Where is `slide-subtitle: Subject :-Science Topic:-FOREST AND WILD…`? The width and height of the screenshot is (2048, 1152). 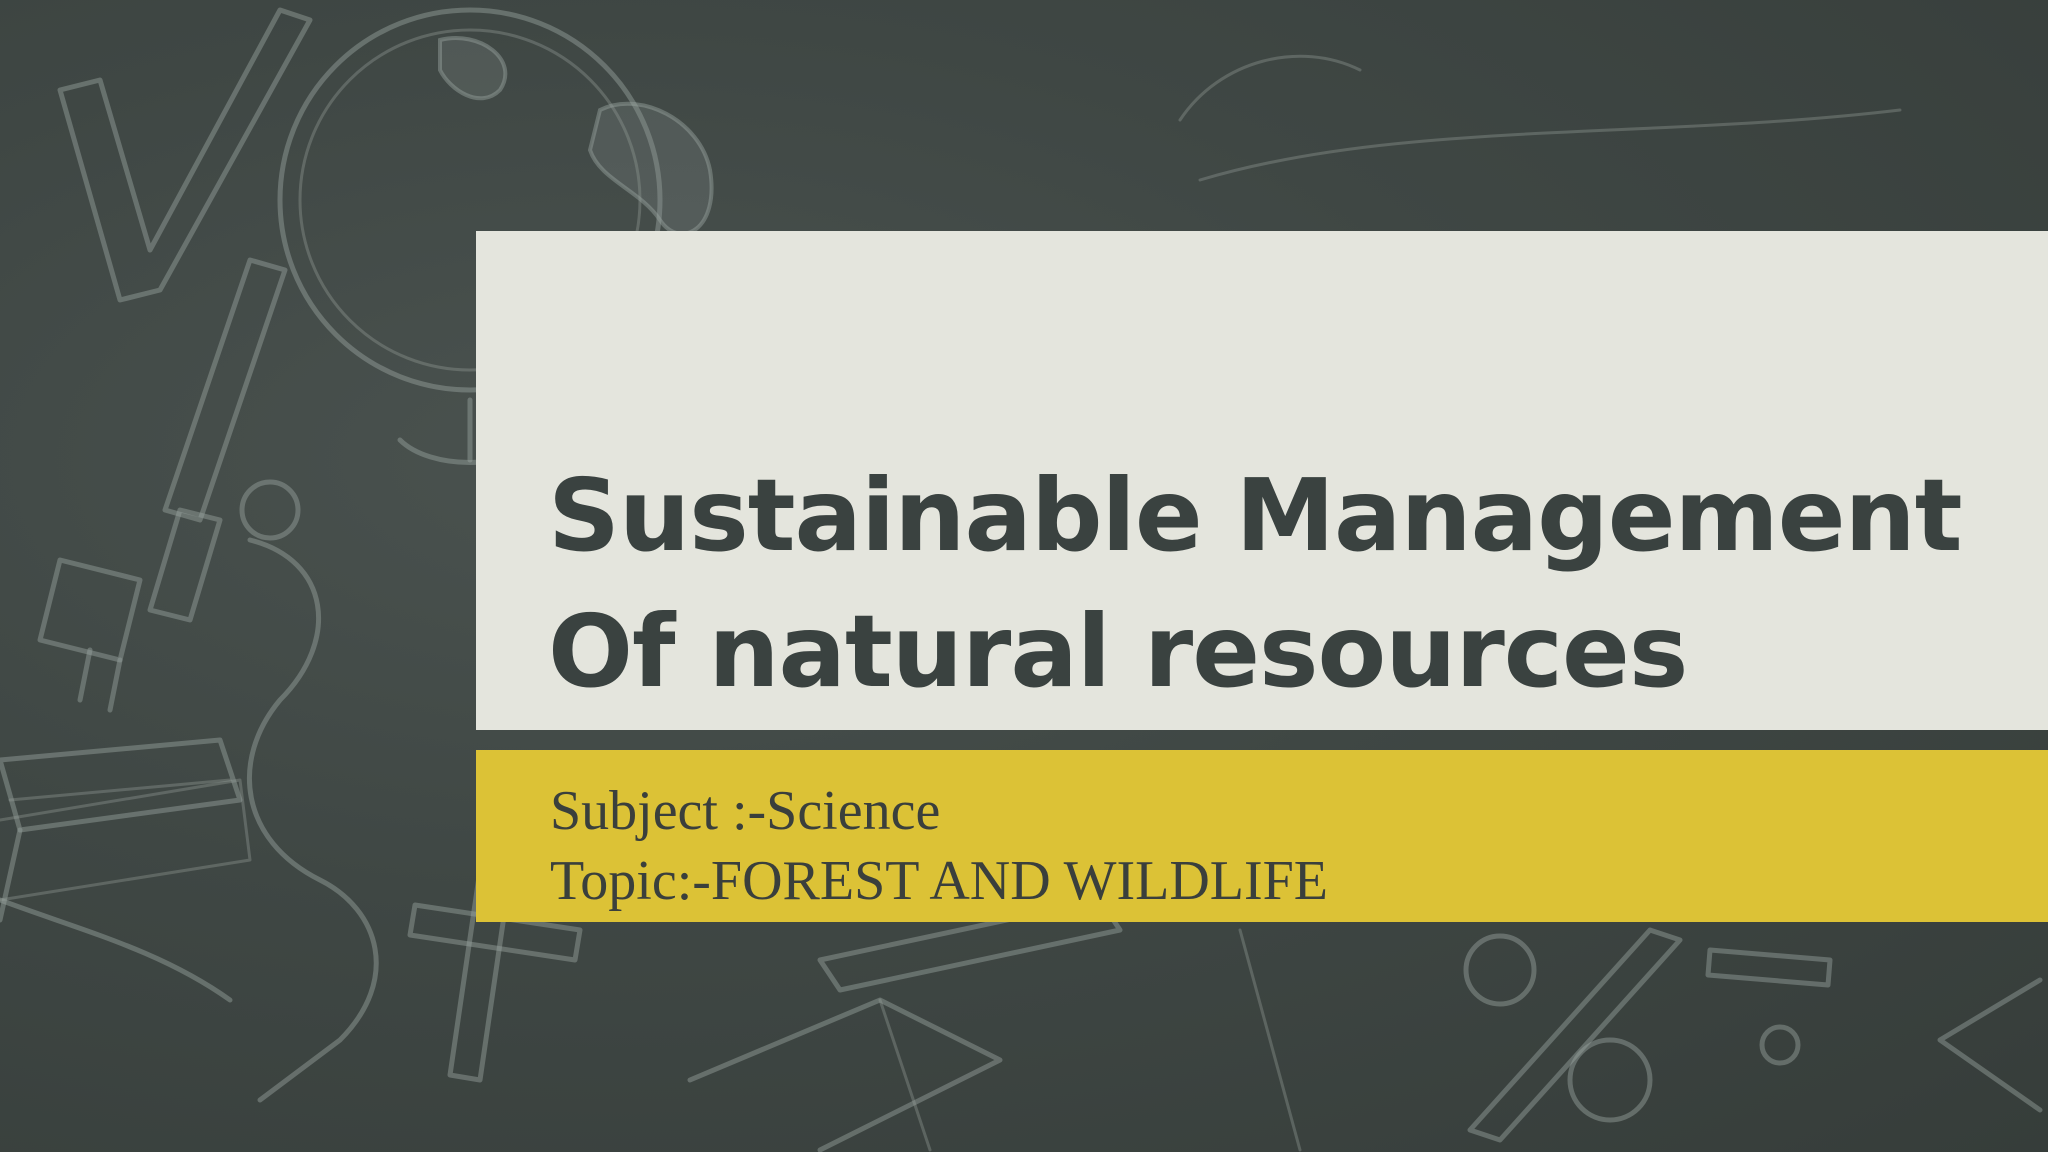
slide-subtitle: Subject :-Science Topic:-FOREST AND WILD… is located at coordinates (939, 846).